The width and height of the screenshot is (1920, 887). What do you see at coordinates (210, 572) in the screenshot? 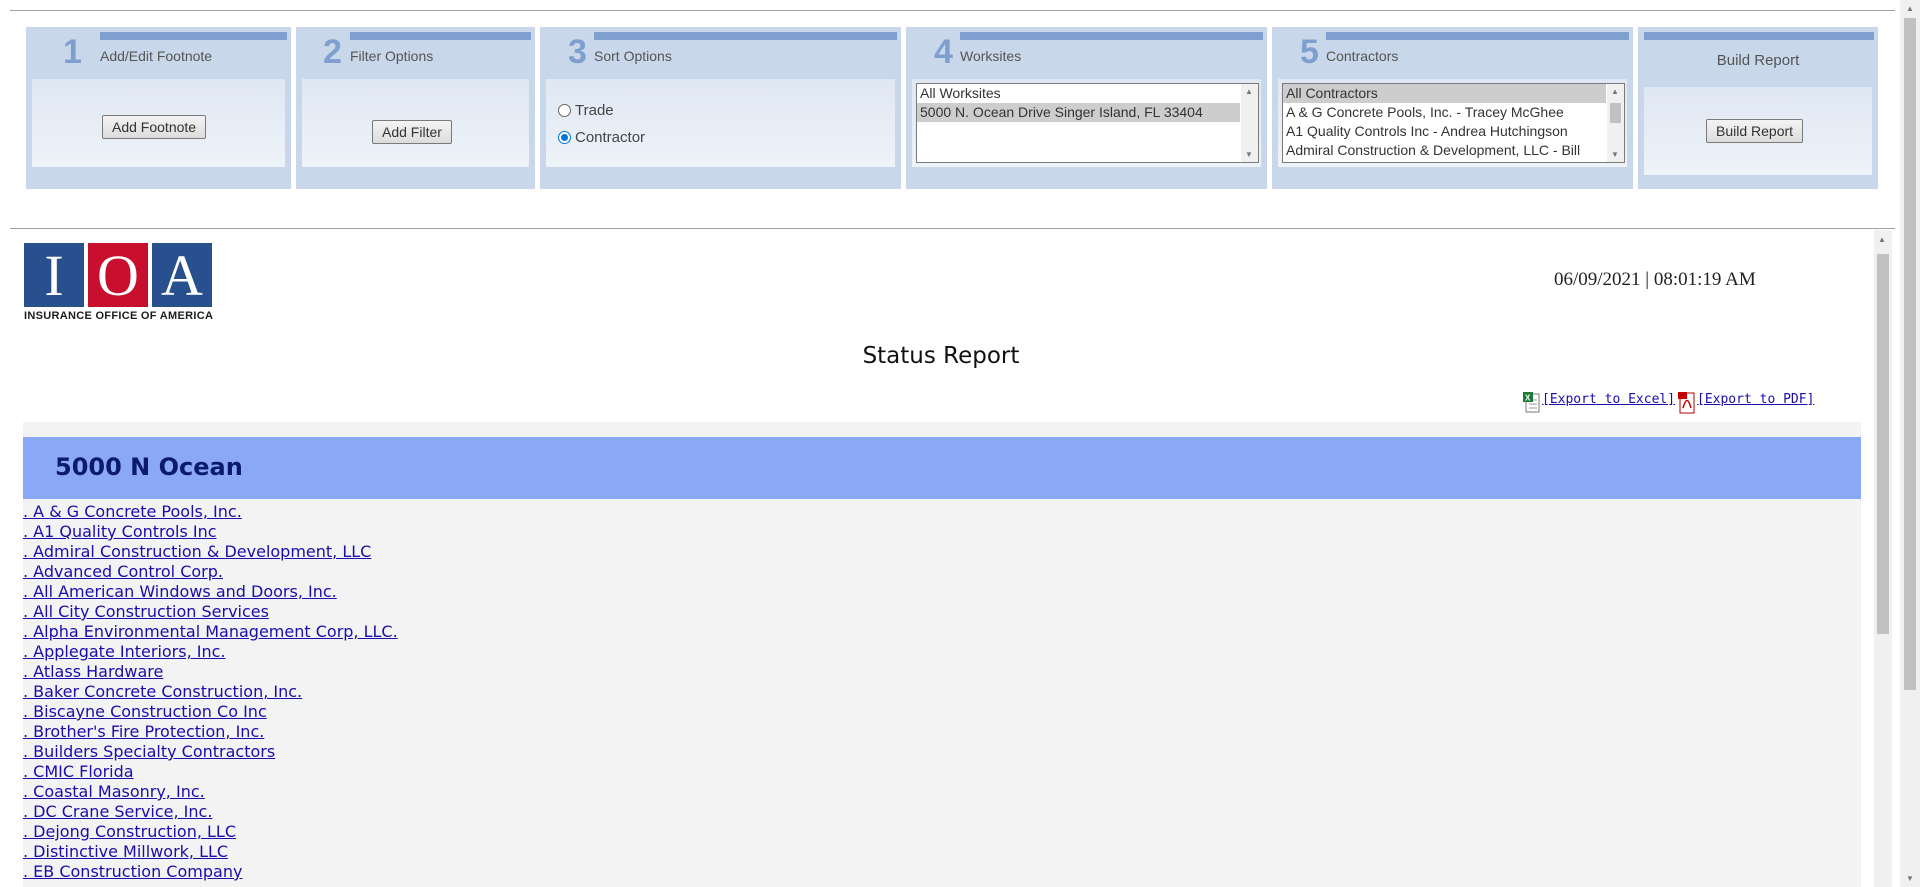
I see `contractor-link: . Advanced Control Corp.` at bounding box center [210, 572].